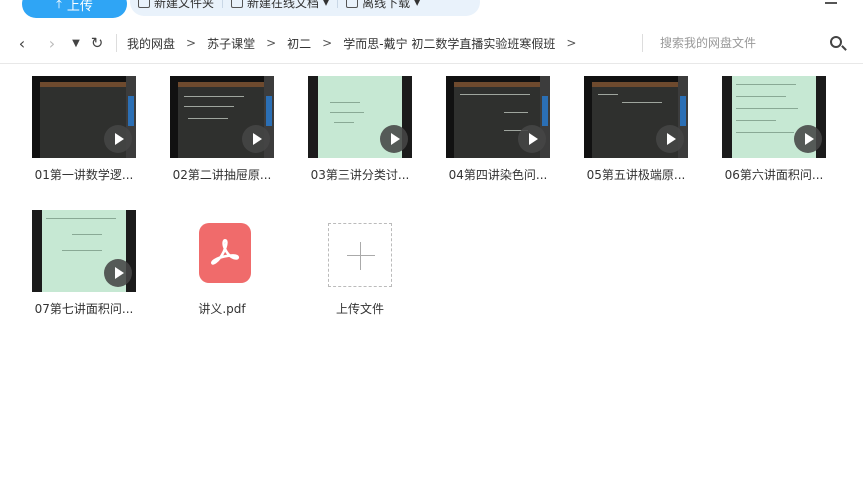  What do you see at coordinates (52, 43) in the screenshot?
I see `forward-arrow-icon: ›` at bounding box center [52, 43].